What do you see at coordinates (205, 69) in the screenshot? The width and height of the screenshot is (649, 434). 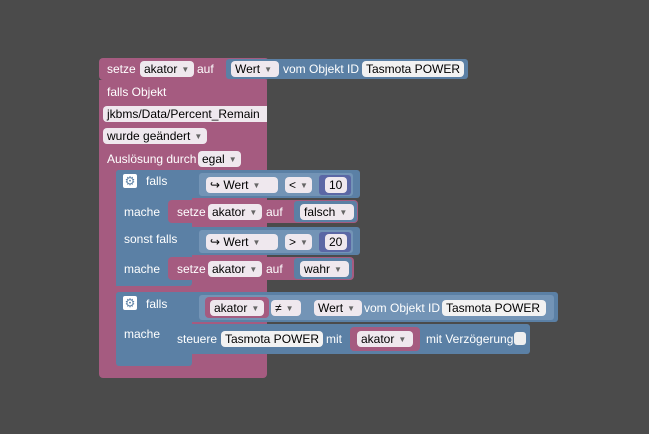 I see `auf-label: auf` at bounding box center [205, 69].